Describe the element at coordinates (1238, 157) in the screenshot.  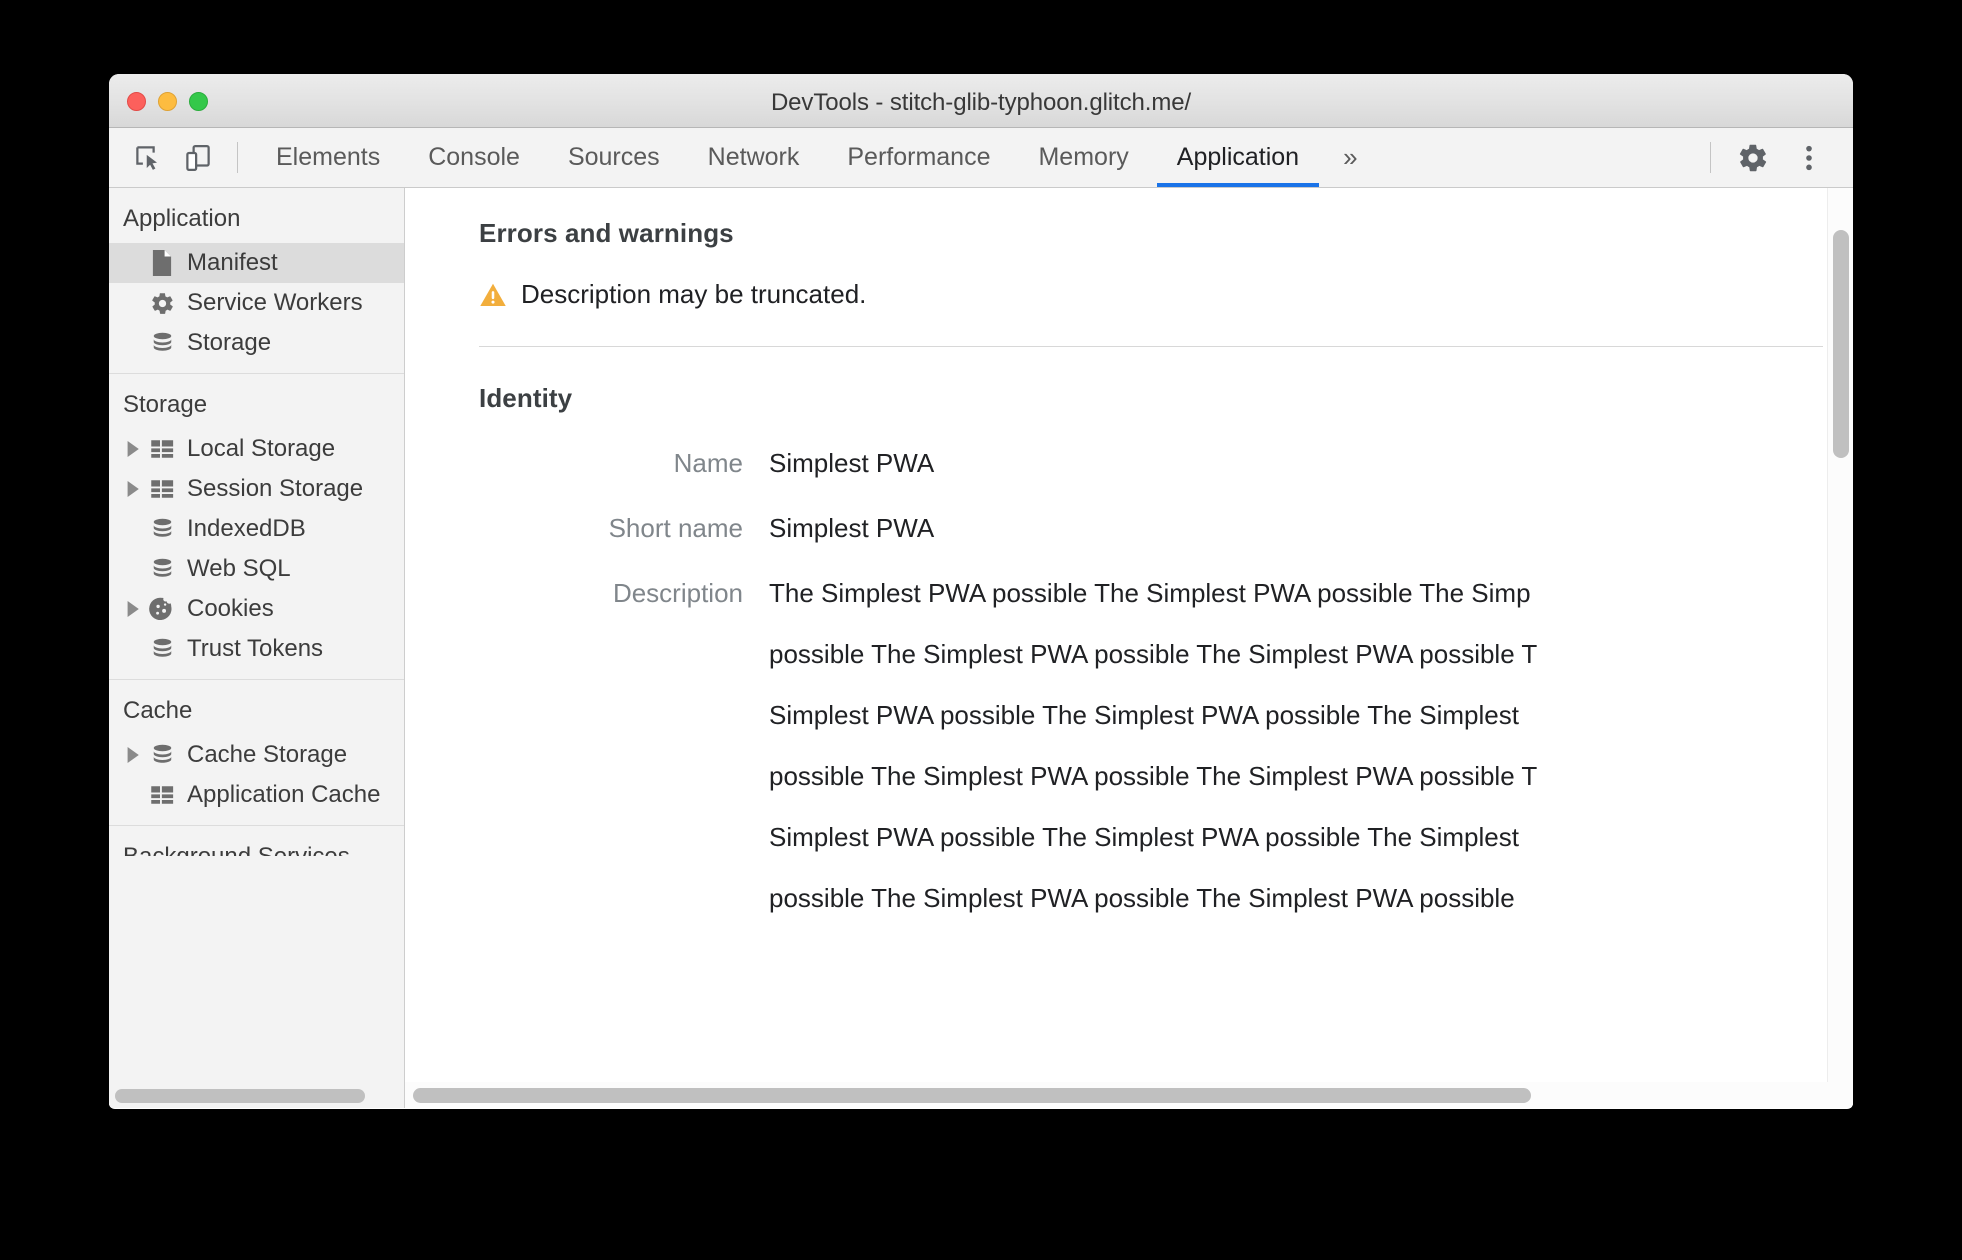
I see `tab-application: Application` at that location.